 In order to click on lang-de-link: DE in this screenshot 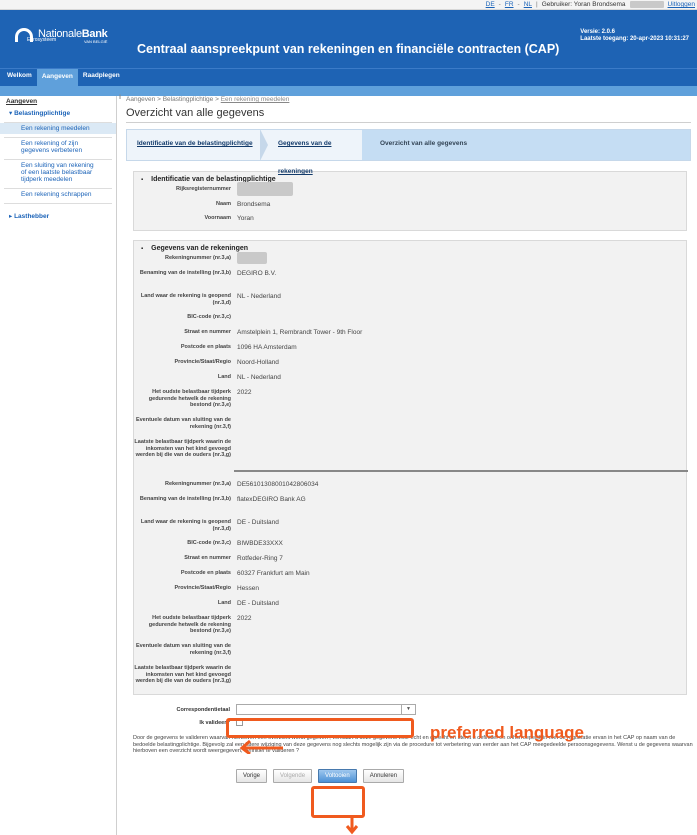, I will do `click(490, 4)`.